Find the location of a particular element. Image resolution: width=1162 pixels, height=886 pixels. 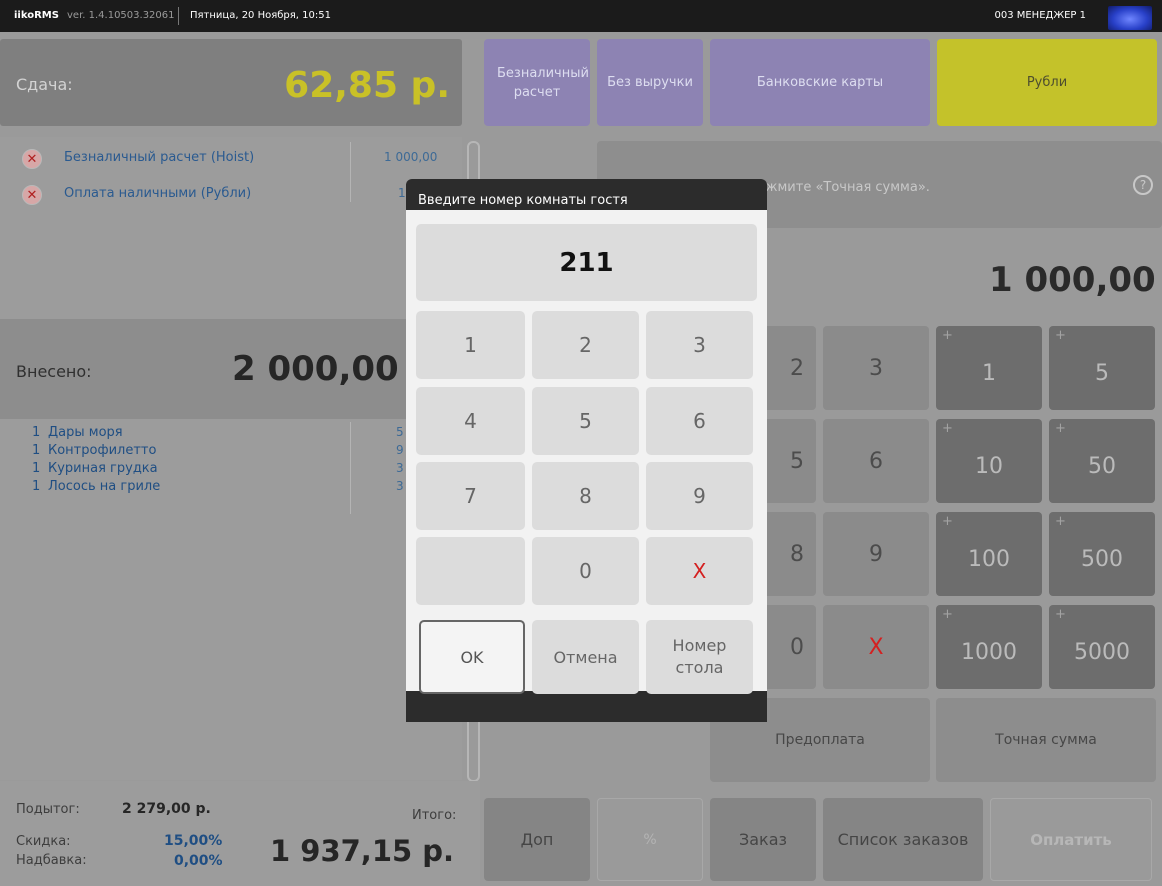

app-name: iikoRMS is located at coordinates (36, 15).